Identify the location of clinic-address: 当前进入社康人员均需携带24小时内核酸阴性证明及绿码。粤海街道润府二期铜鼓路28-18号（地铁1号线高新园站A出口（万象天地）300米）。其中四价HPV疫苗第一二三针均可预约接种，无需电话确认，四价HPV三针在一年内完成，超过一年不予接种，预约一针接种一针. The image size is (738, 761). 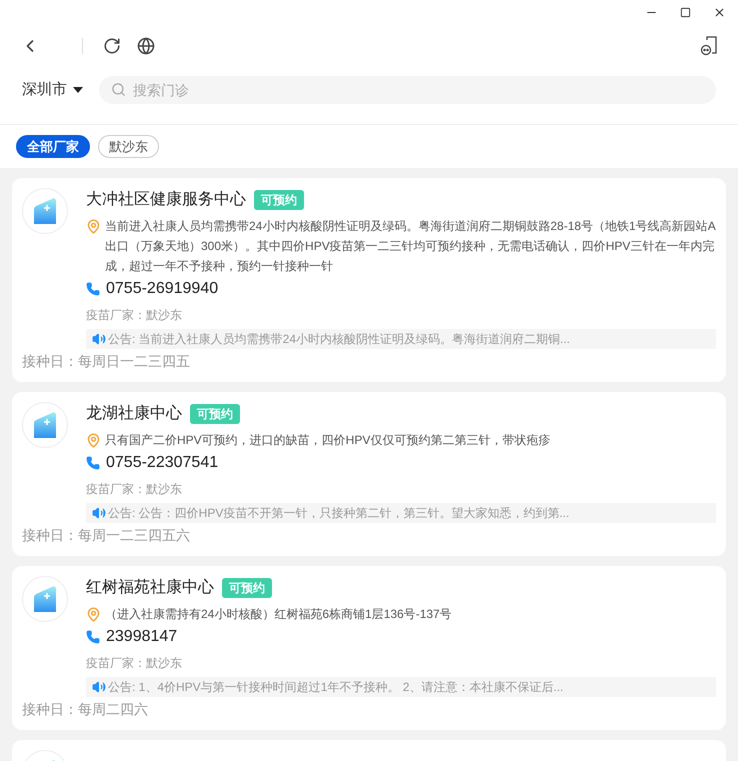
(410, 246).